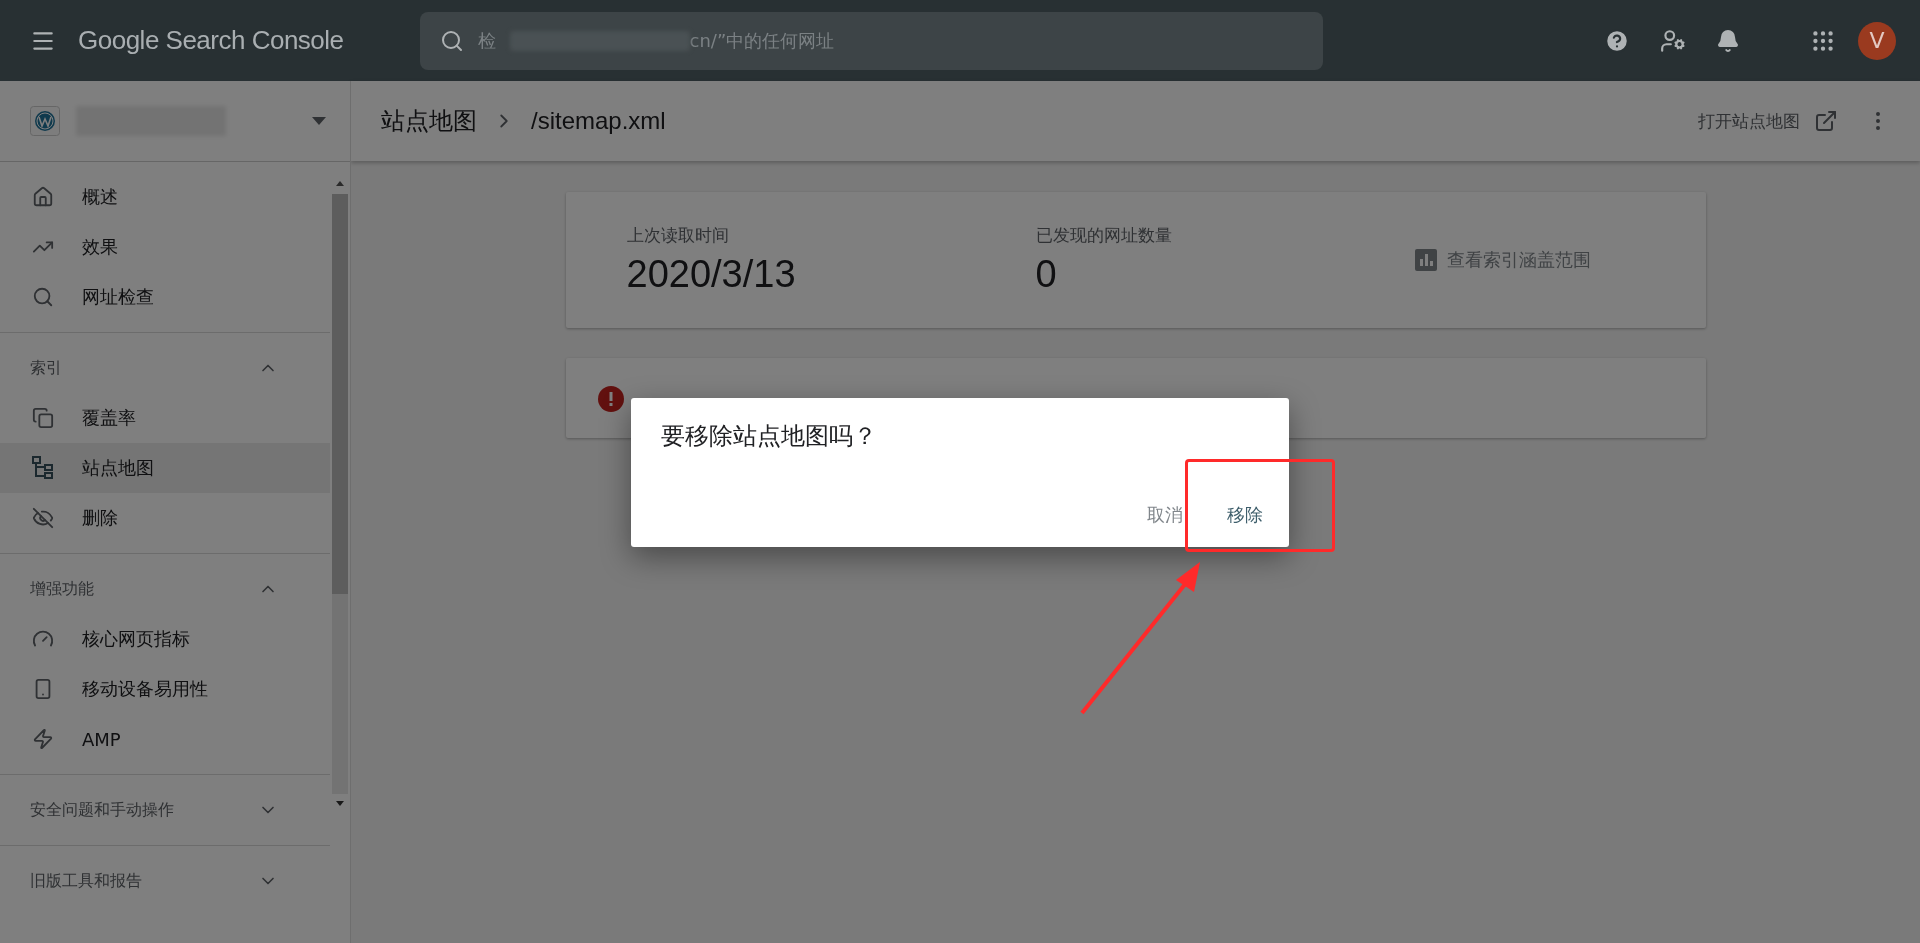 This screenshot has height=943, width=1920. Describe the element at coordinates (1673, 40) in the screenshot. I see `user-settings-icon` at that location.